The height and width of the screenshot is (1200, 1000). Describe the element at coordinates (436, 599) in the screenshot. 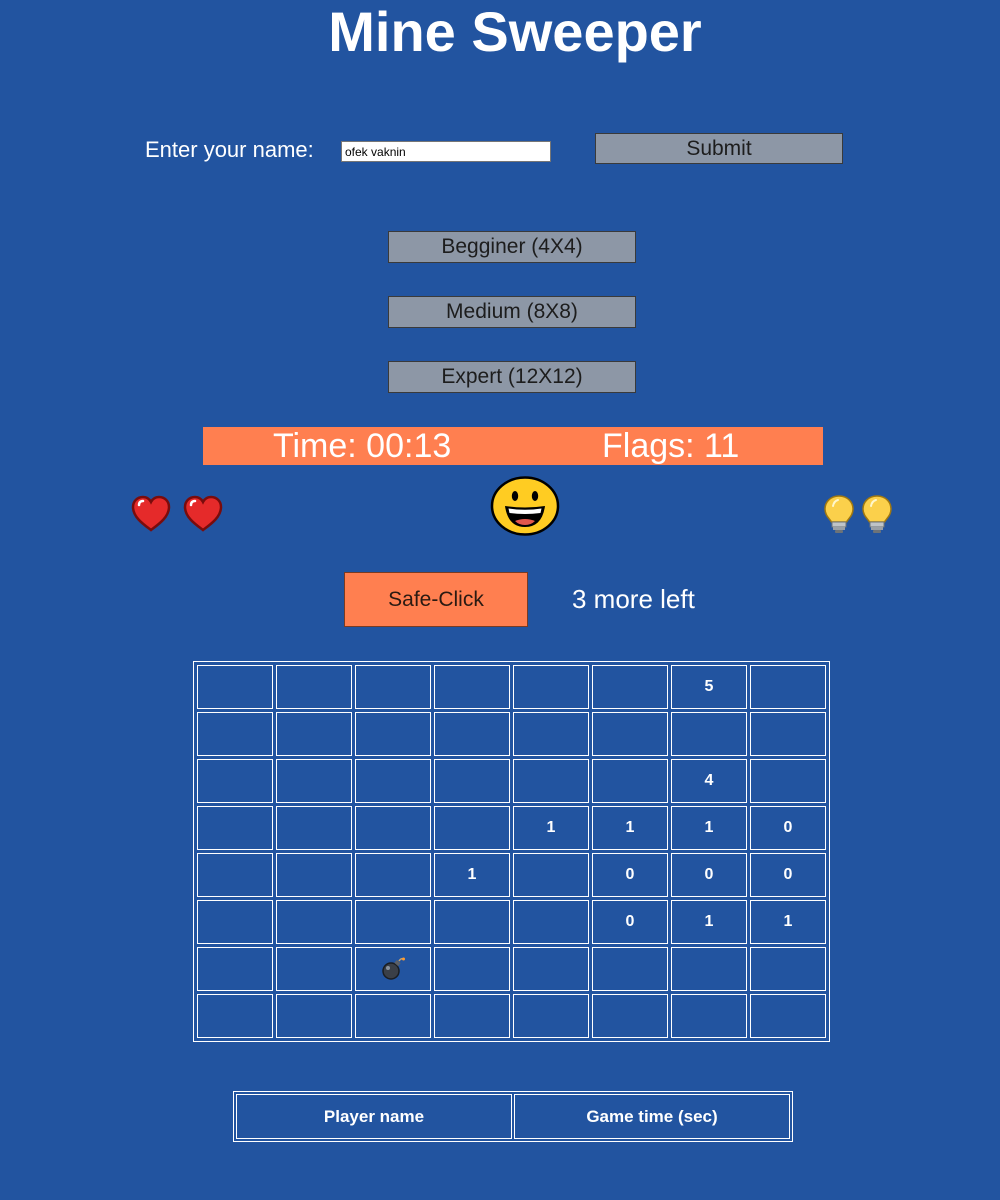

I see `safe-click-button: Safe-Click` at that location.